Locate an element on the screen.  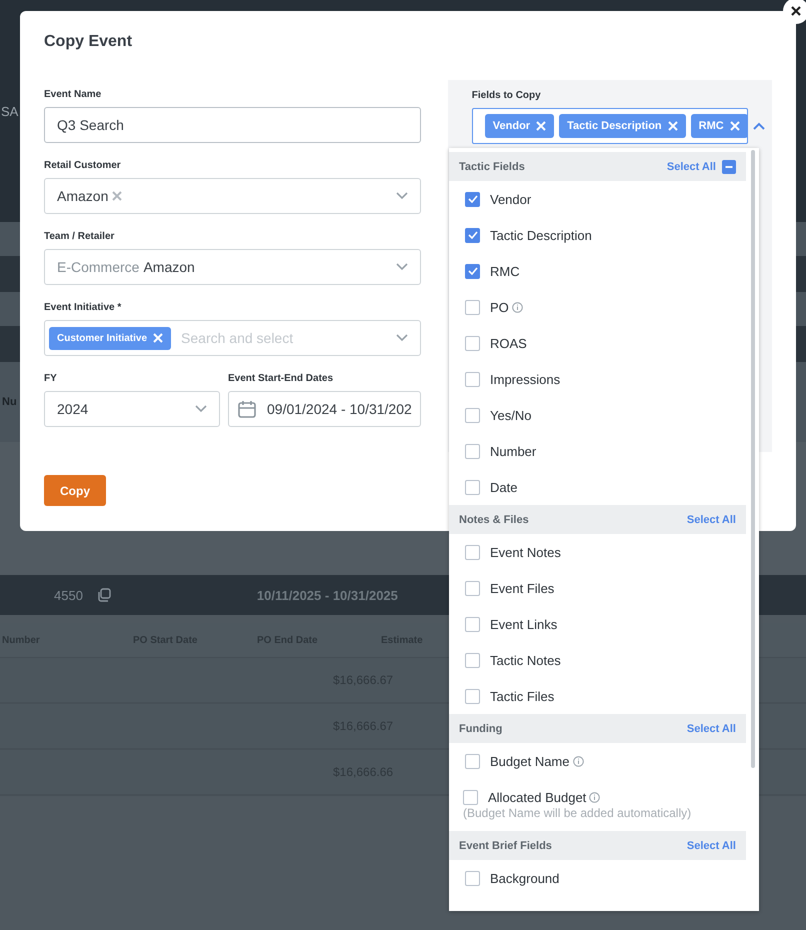
option-label: ROAS is located at coordinates (508, 343).